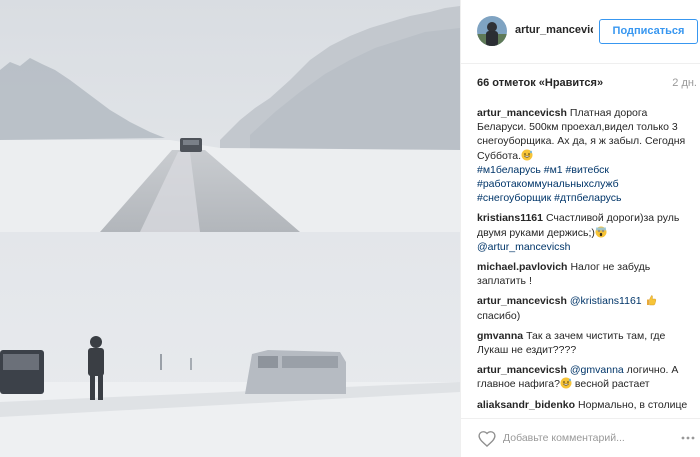 This screenshot has width=700, height=457. Describe the element at coordinates (601, 232) in the screenshot. I see `scream-face-icon` at that location.